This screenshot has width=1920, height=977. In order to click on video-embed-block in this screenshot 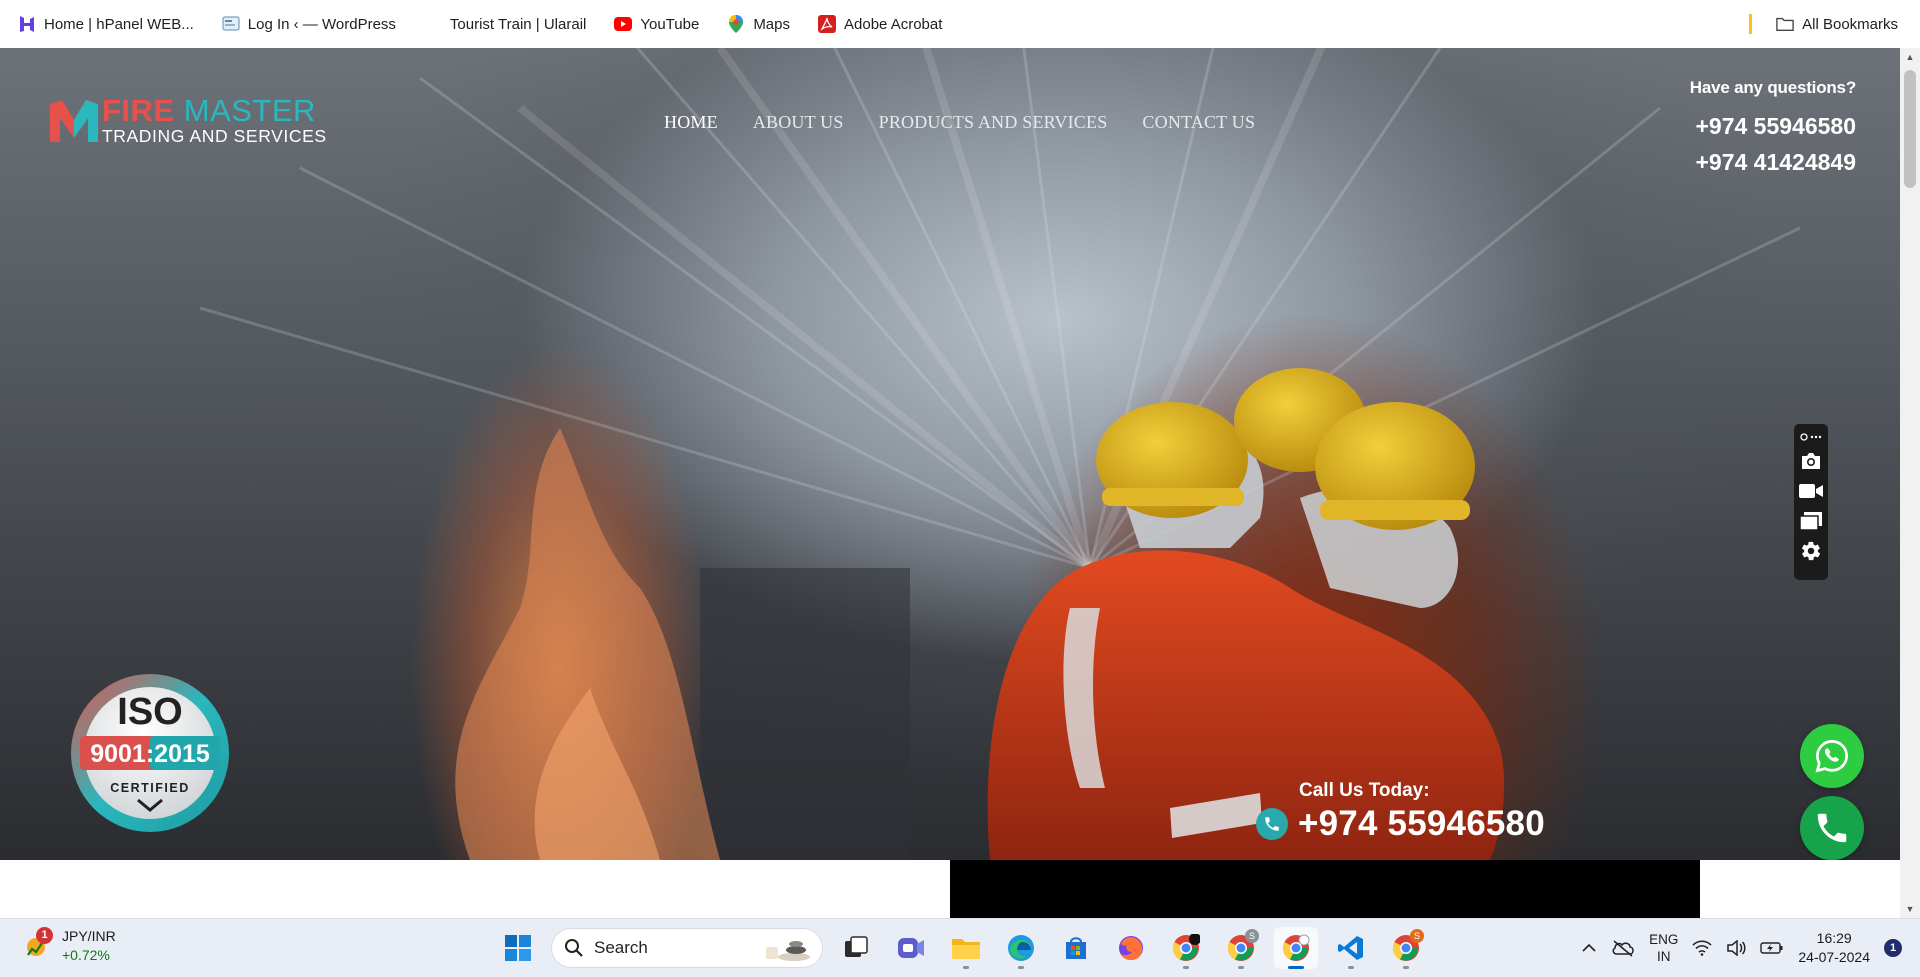, I will do `click(1325, 889)`.